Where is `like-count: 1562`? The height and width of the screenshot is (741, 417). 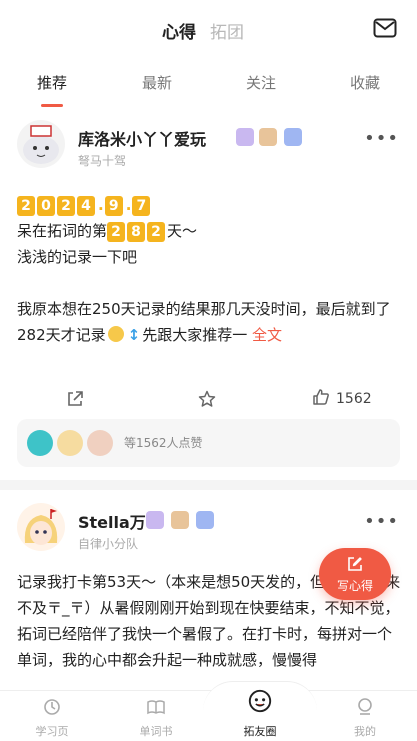
like-count: 1562 is located at coordinates (354, 399).